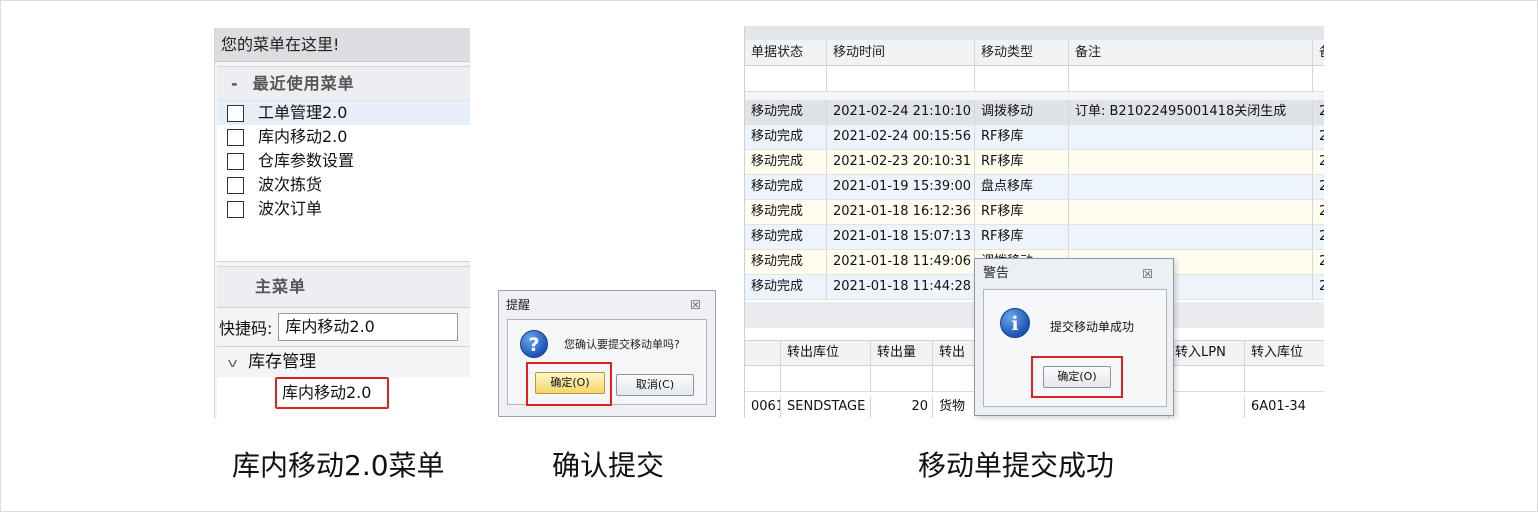 The image size is (1538, 512). Describe the element at coordinates (368, 327) in the screenshot. I see `quick-code-input: 库内移动2.0` at that location.